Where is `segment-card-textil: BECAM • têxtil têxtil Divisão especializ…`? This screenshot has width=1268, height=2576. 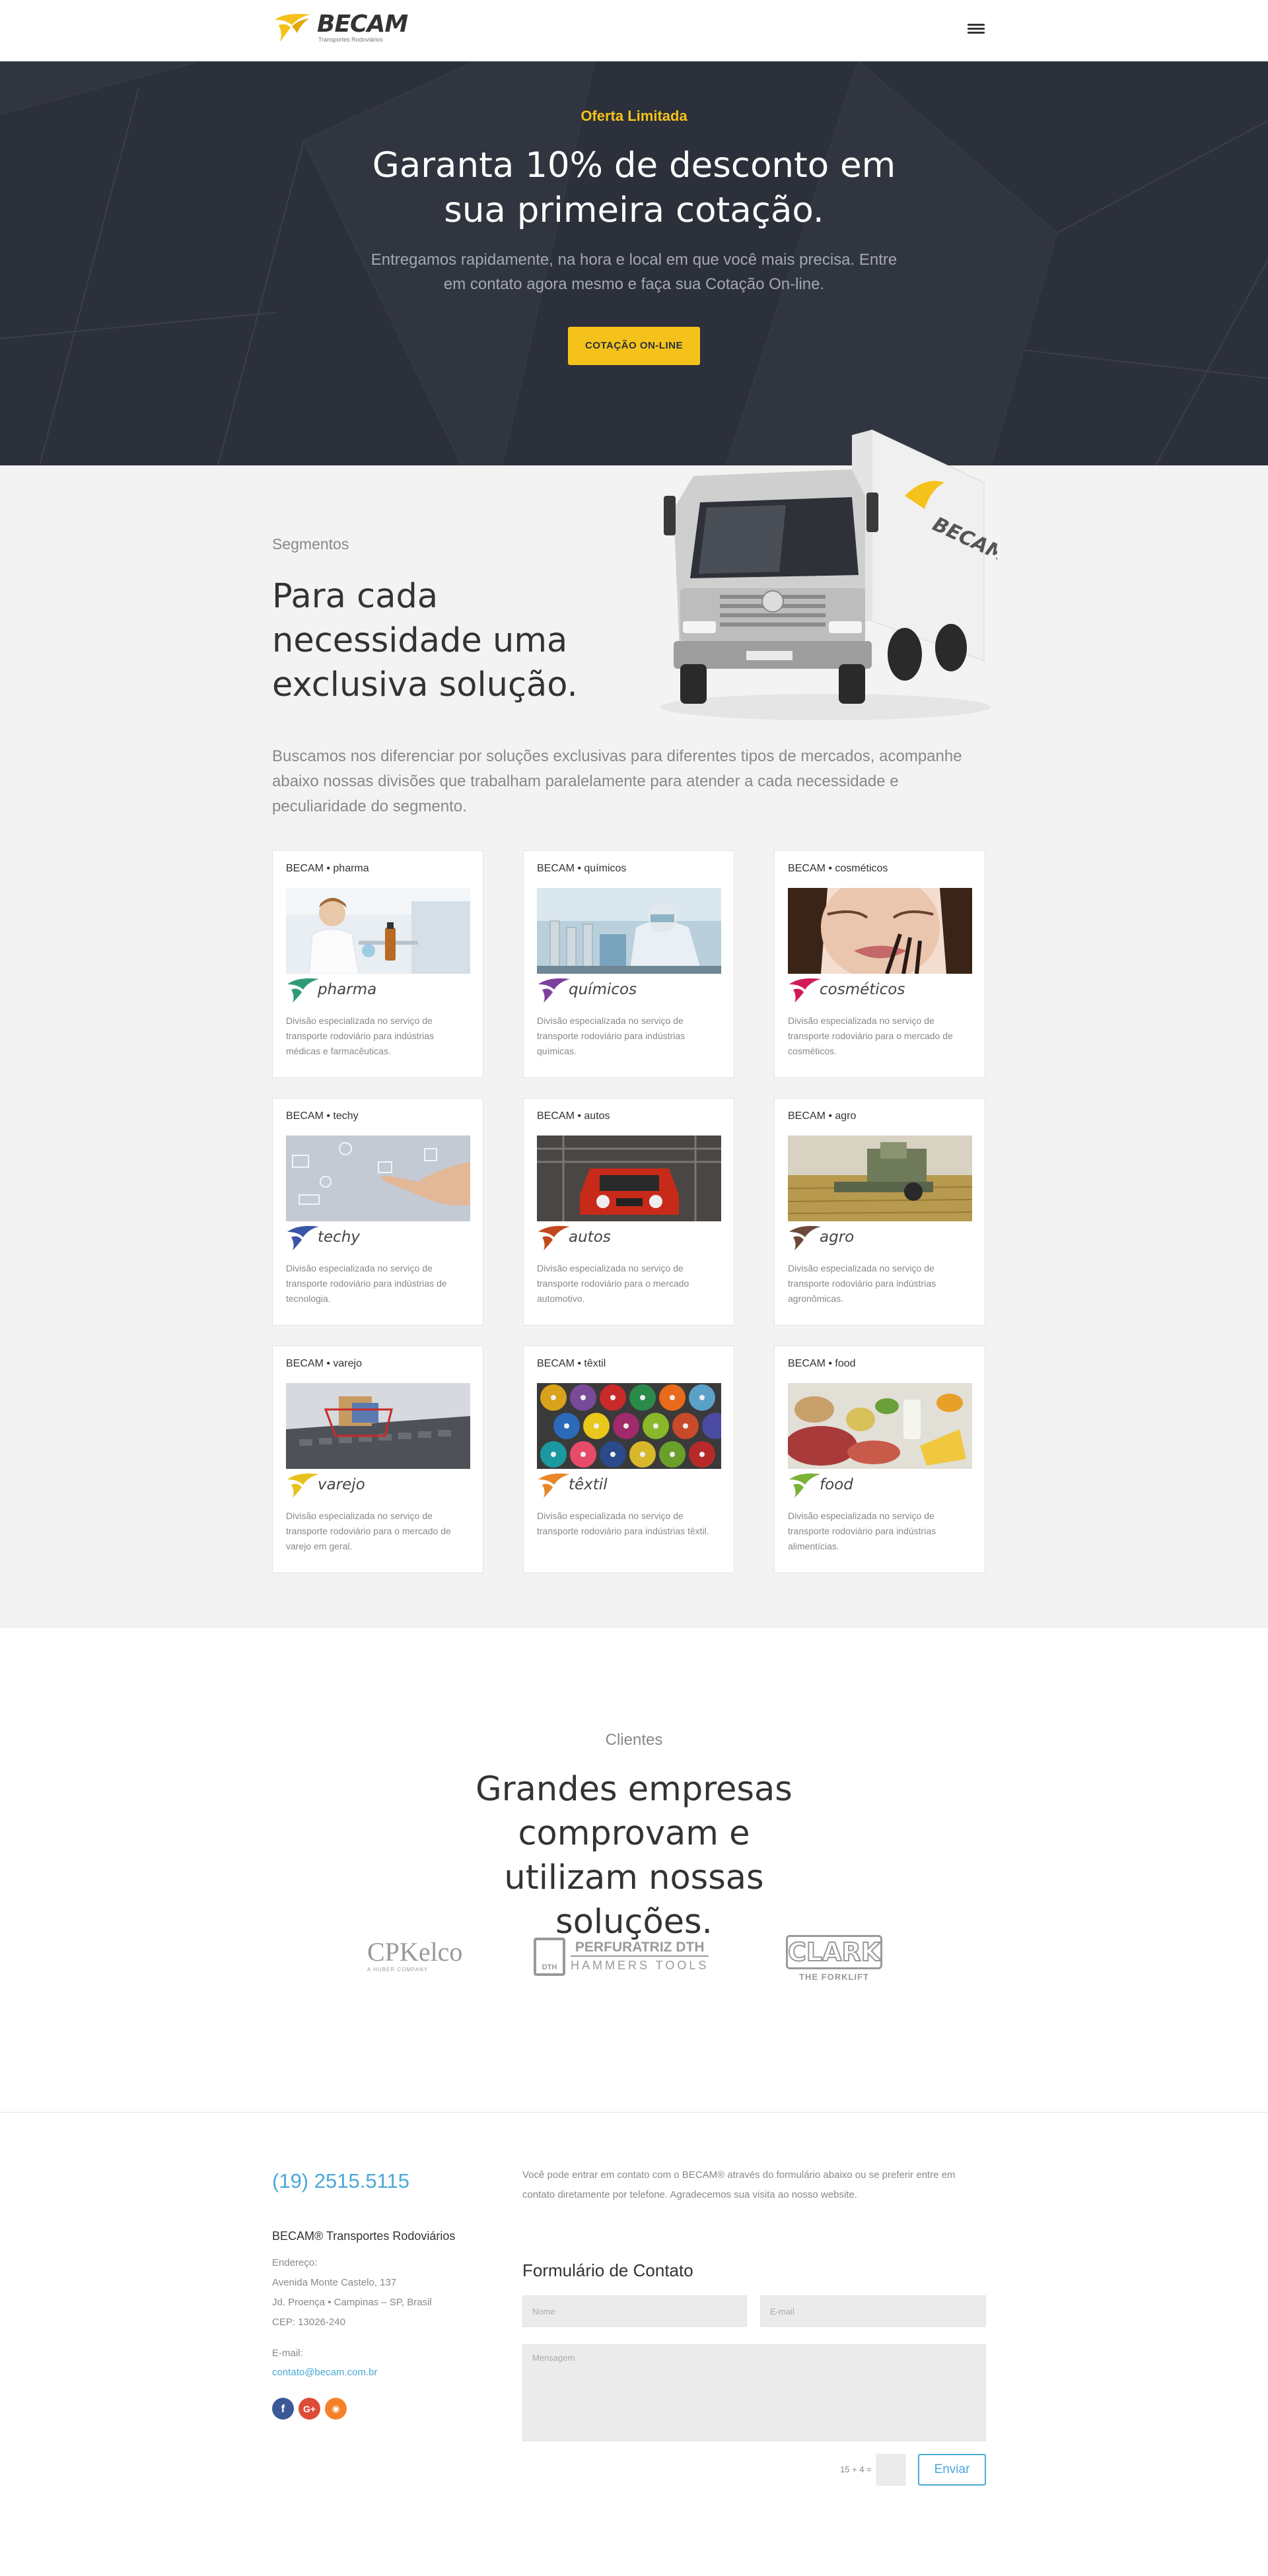 segment-card-textil: BECAM • têxtil têxtil Divisão especializ… is located at coordinates (628, 1459).